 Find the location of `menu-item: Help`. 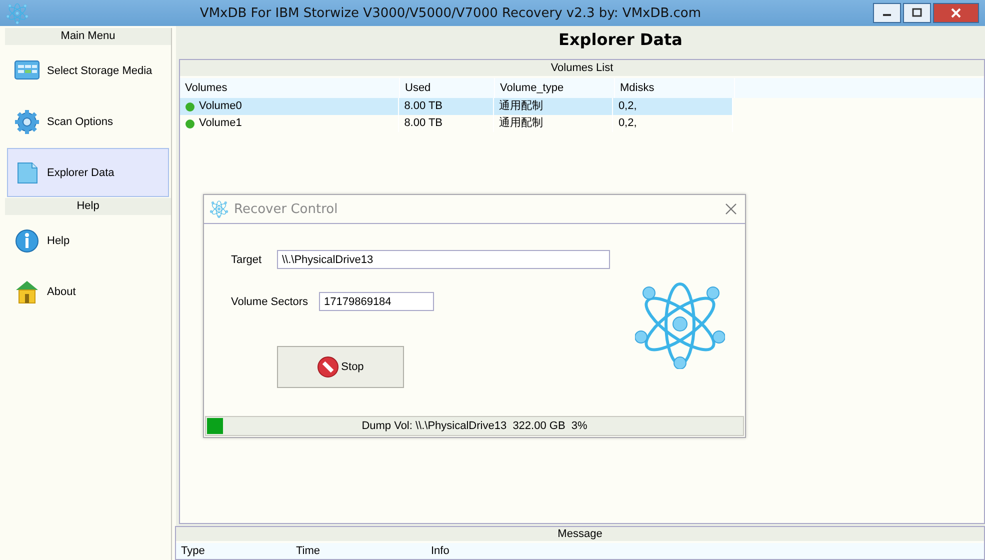

menu-item: Help is located at coordinates (88, 240).